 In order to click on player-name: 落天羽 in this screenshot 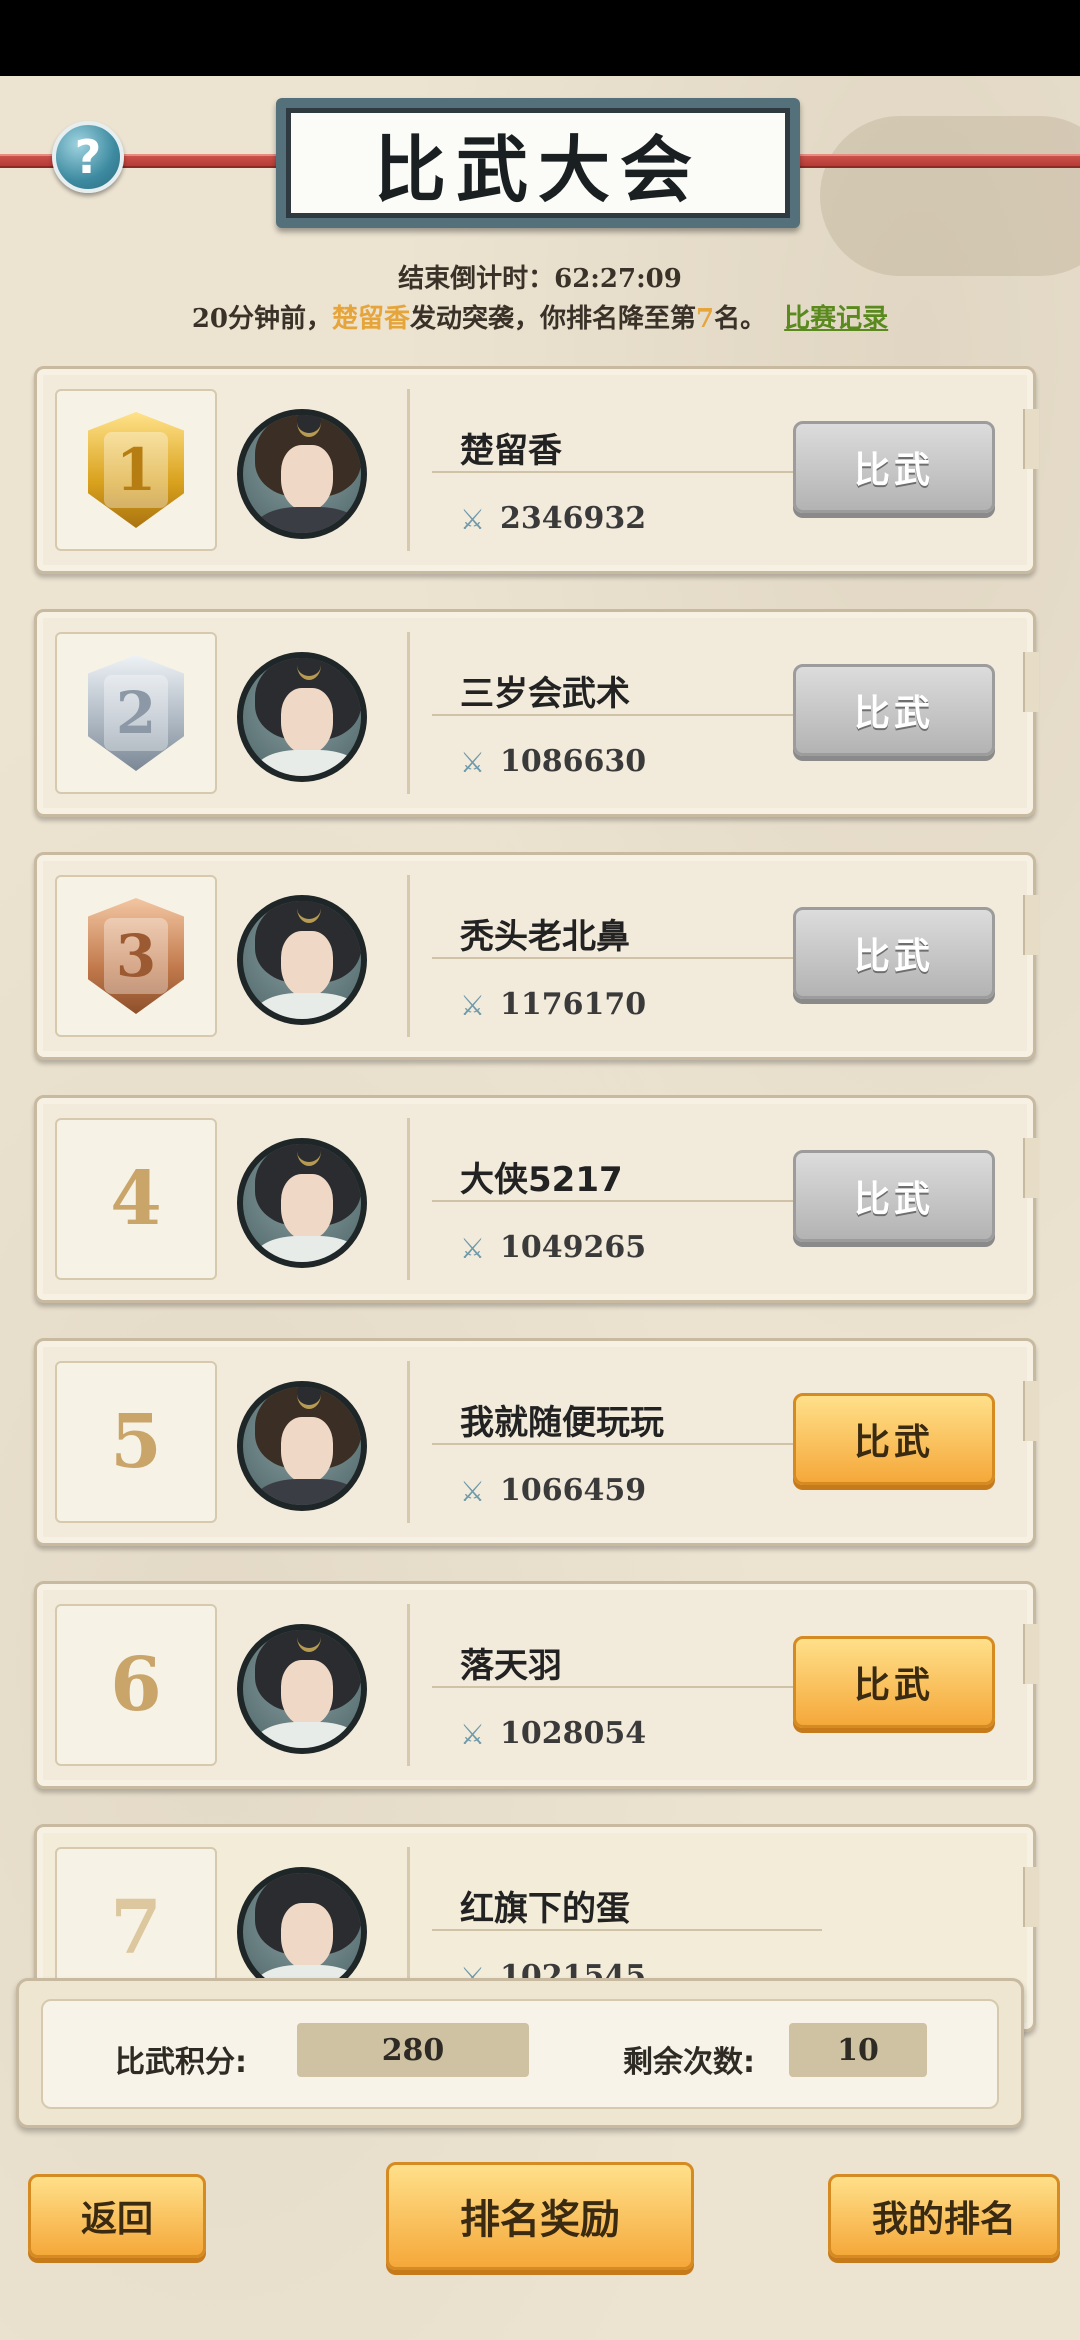, I will do `click(511, 1666)`.